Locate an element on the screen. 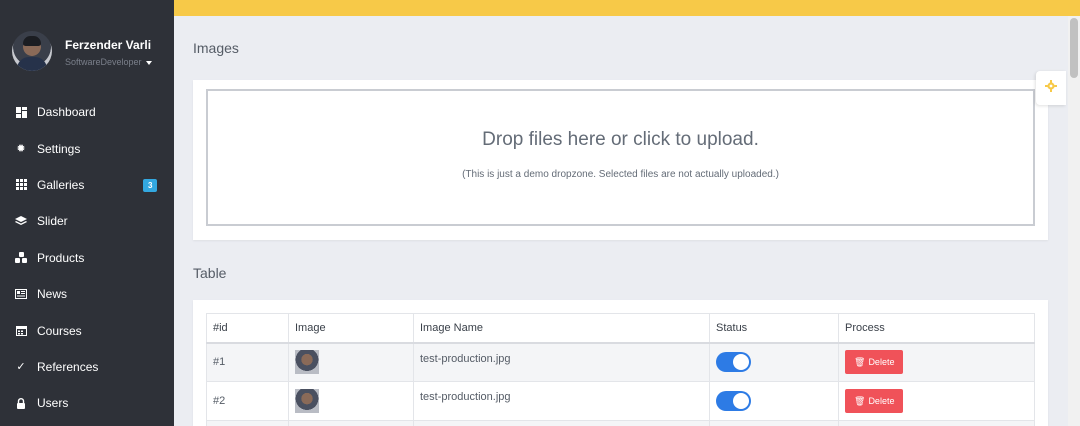  user-profile: Ferzender Varli SoftwareDeveloper is located at coordinates (92, 52).